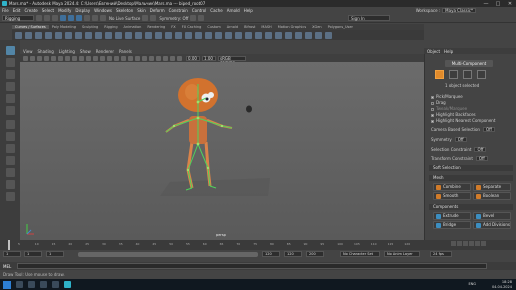 Image resolution: width=516 pixels, height=290 pixels. I want to click on rotate-tool-icon, so click(10, 98).